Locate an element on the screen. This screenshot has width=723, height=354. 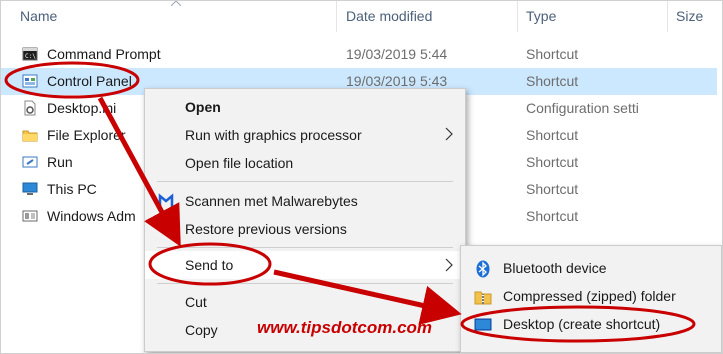
svg-text: C:\ is located at coordinates (30, 56).